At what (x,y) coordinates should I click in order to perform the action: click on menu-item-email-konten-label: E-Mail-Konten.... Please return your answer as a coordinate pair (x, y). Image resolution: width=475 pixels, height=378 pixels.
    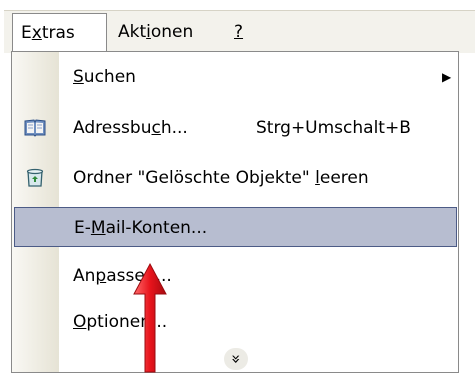
    Looking at the image, I should click on (141, 228).